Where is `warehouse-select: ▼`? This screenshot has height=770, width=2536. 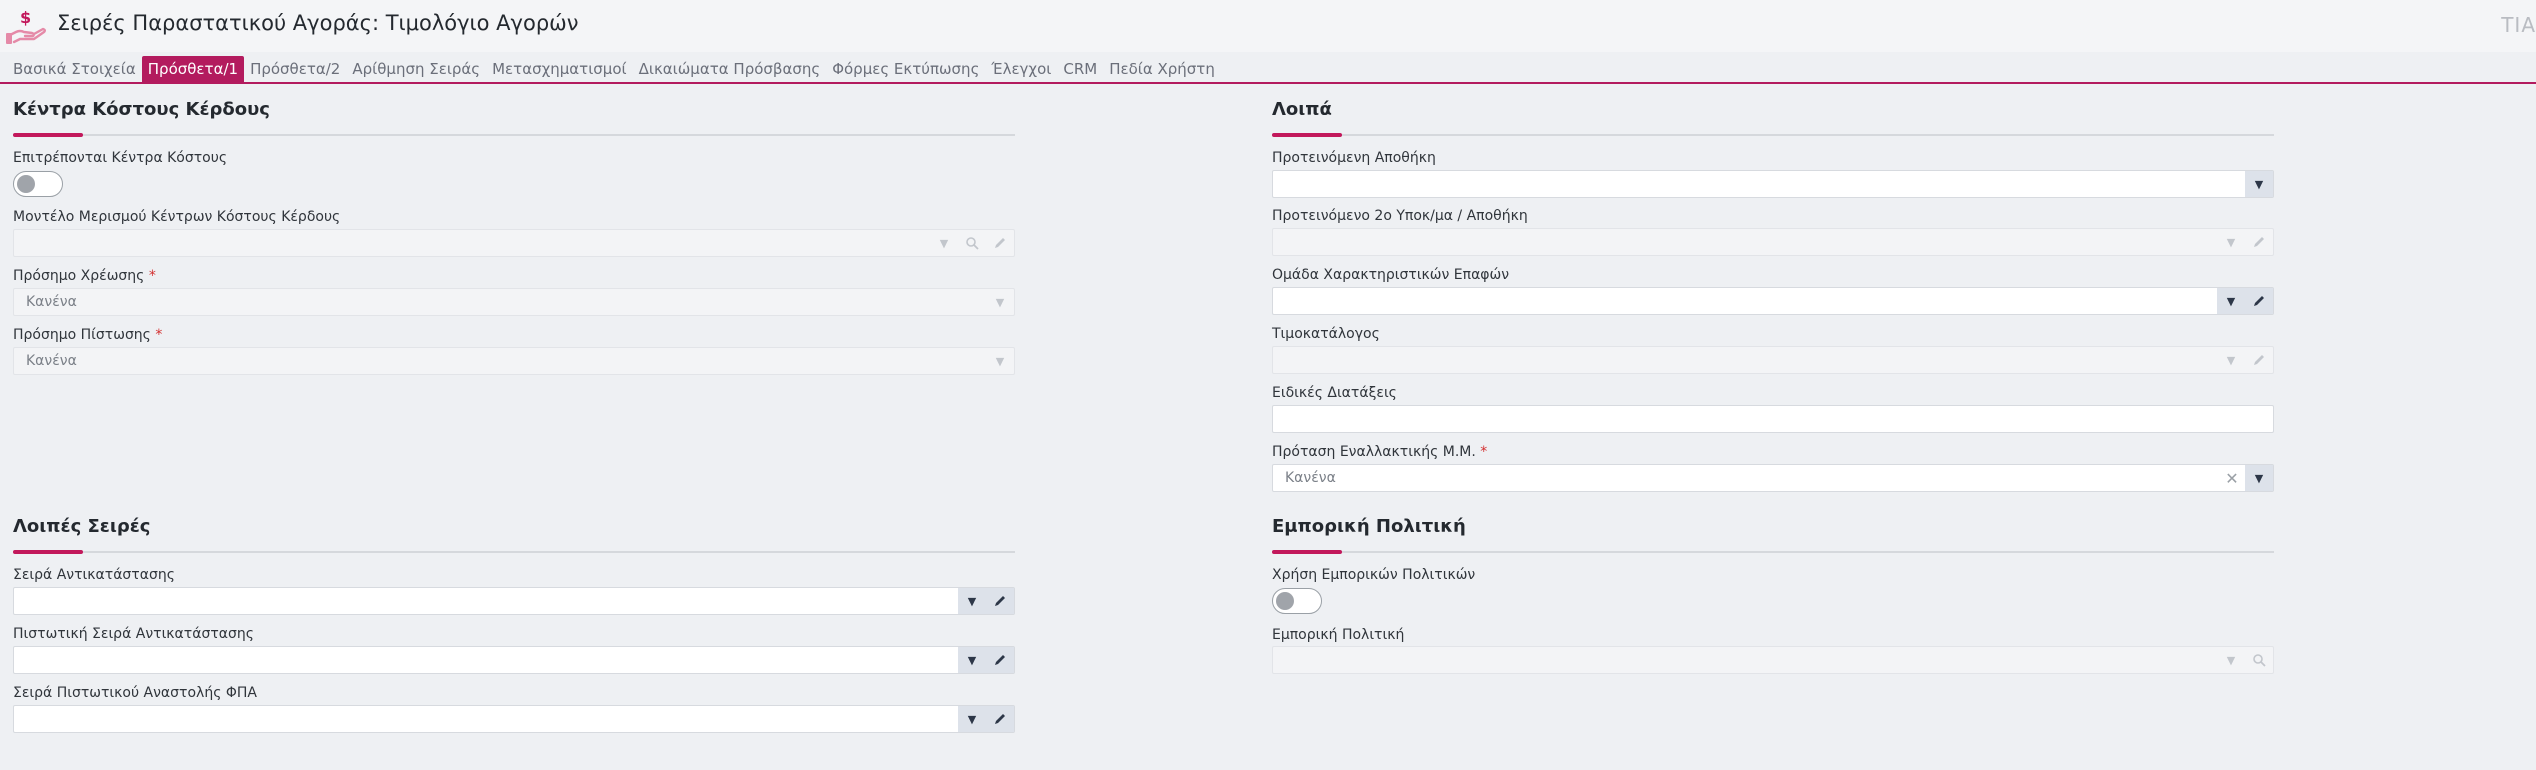
warehouse-select: ▼ is located at coordinates (1773, 184).